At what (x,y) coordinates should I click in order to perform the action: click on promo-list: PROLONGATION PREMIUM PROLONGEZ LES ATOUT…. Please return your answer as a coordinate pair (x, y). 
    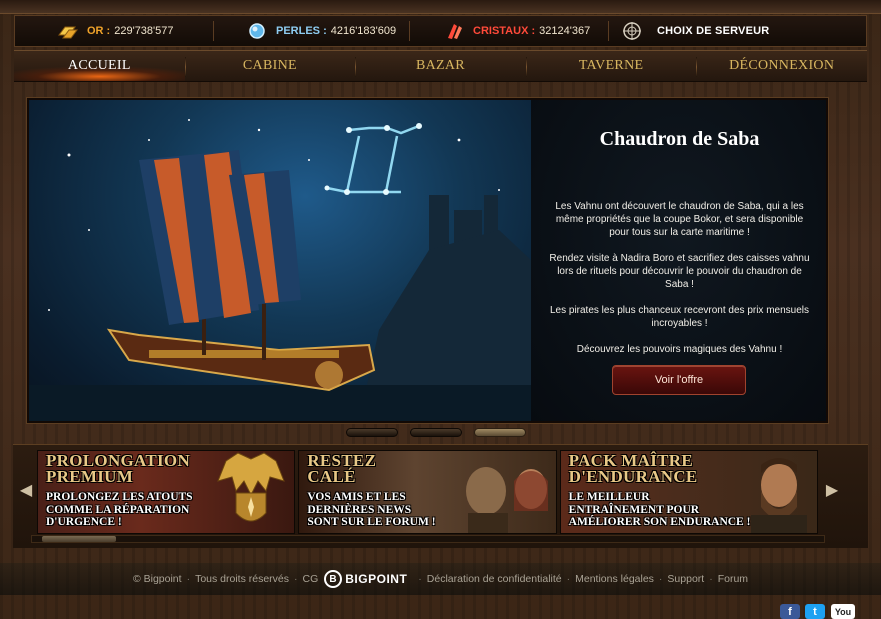
    Looking at the image, I should click on (427, 492).